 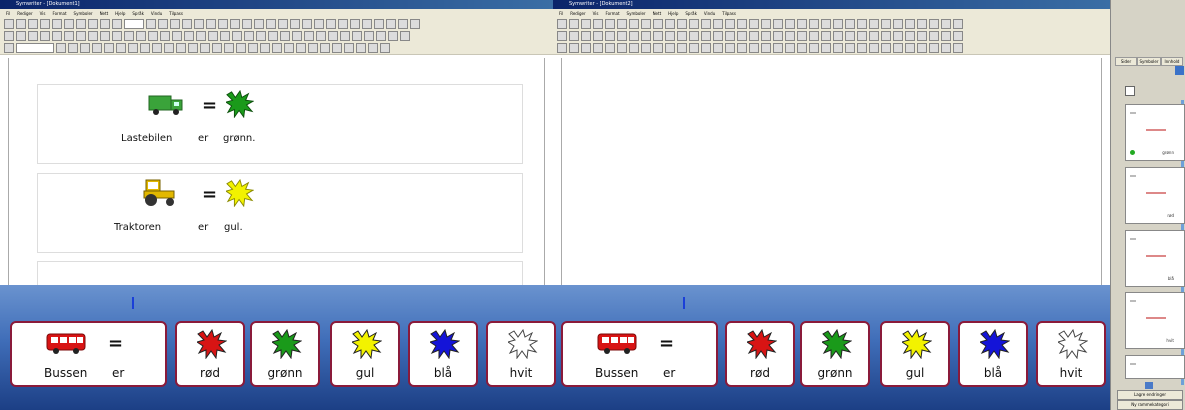 What do you see at coordinates (138, 13) in the screenshot?
I see `menu-item: Språk` at bounding box center [138, 13].